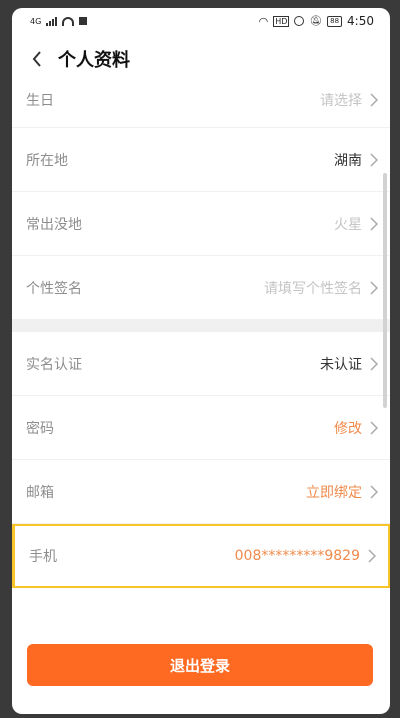 The image size is (400, 718). What do you see at coordinates (299, 21) in the screenshot?
I see `alarm-icon` at bounding box center [299, 21].